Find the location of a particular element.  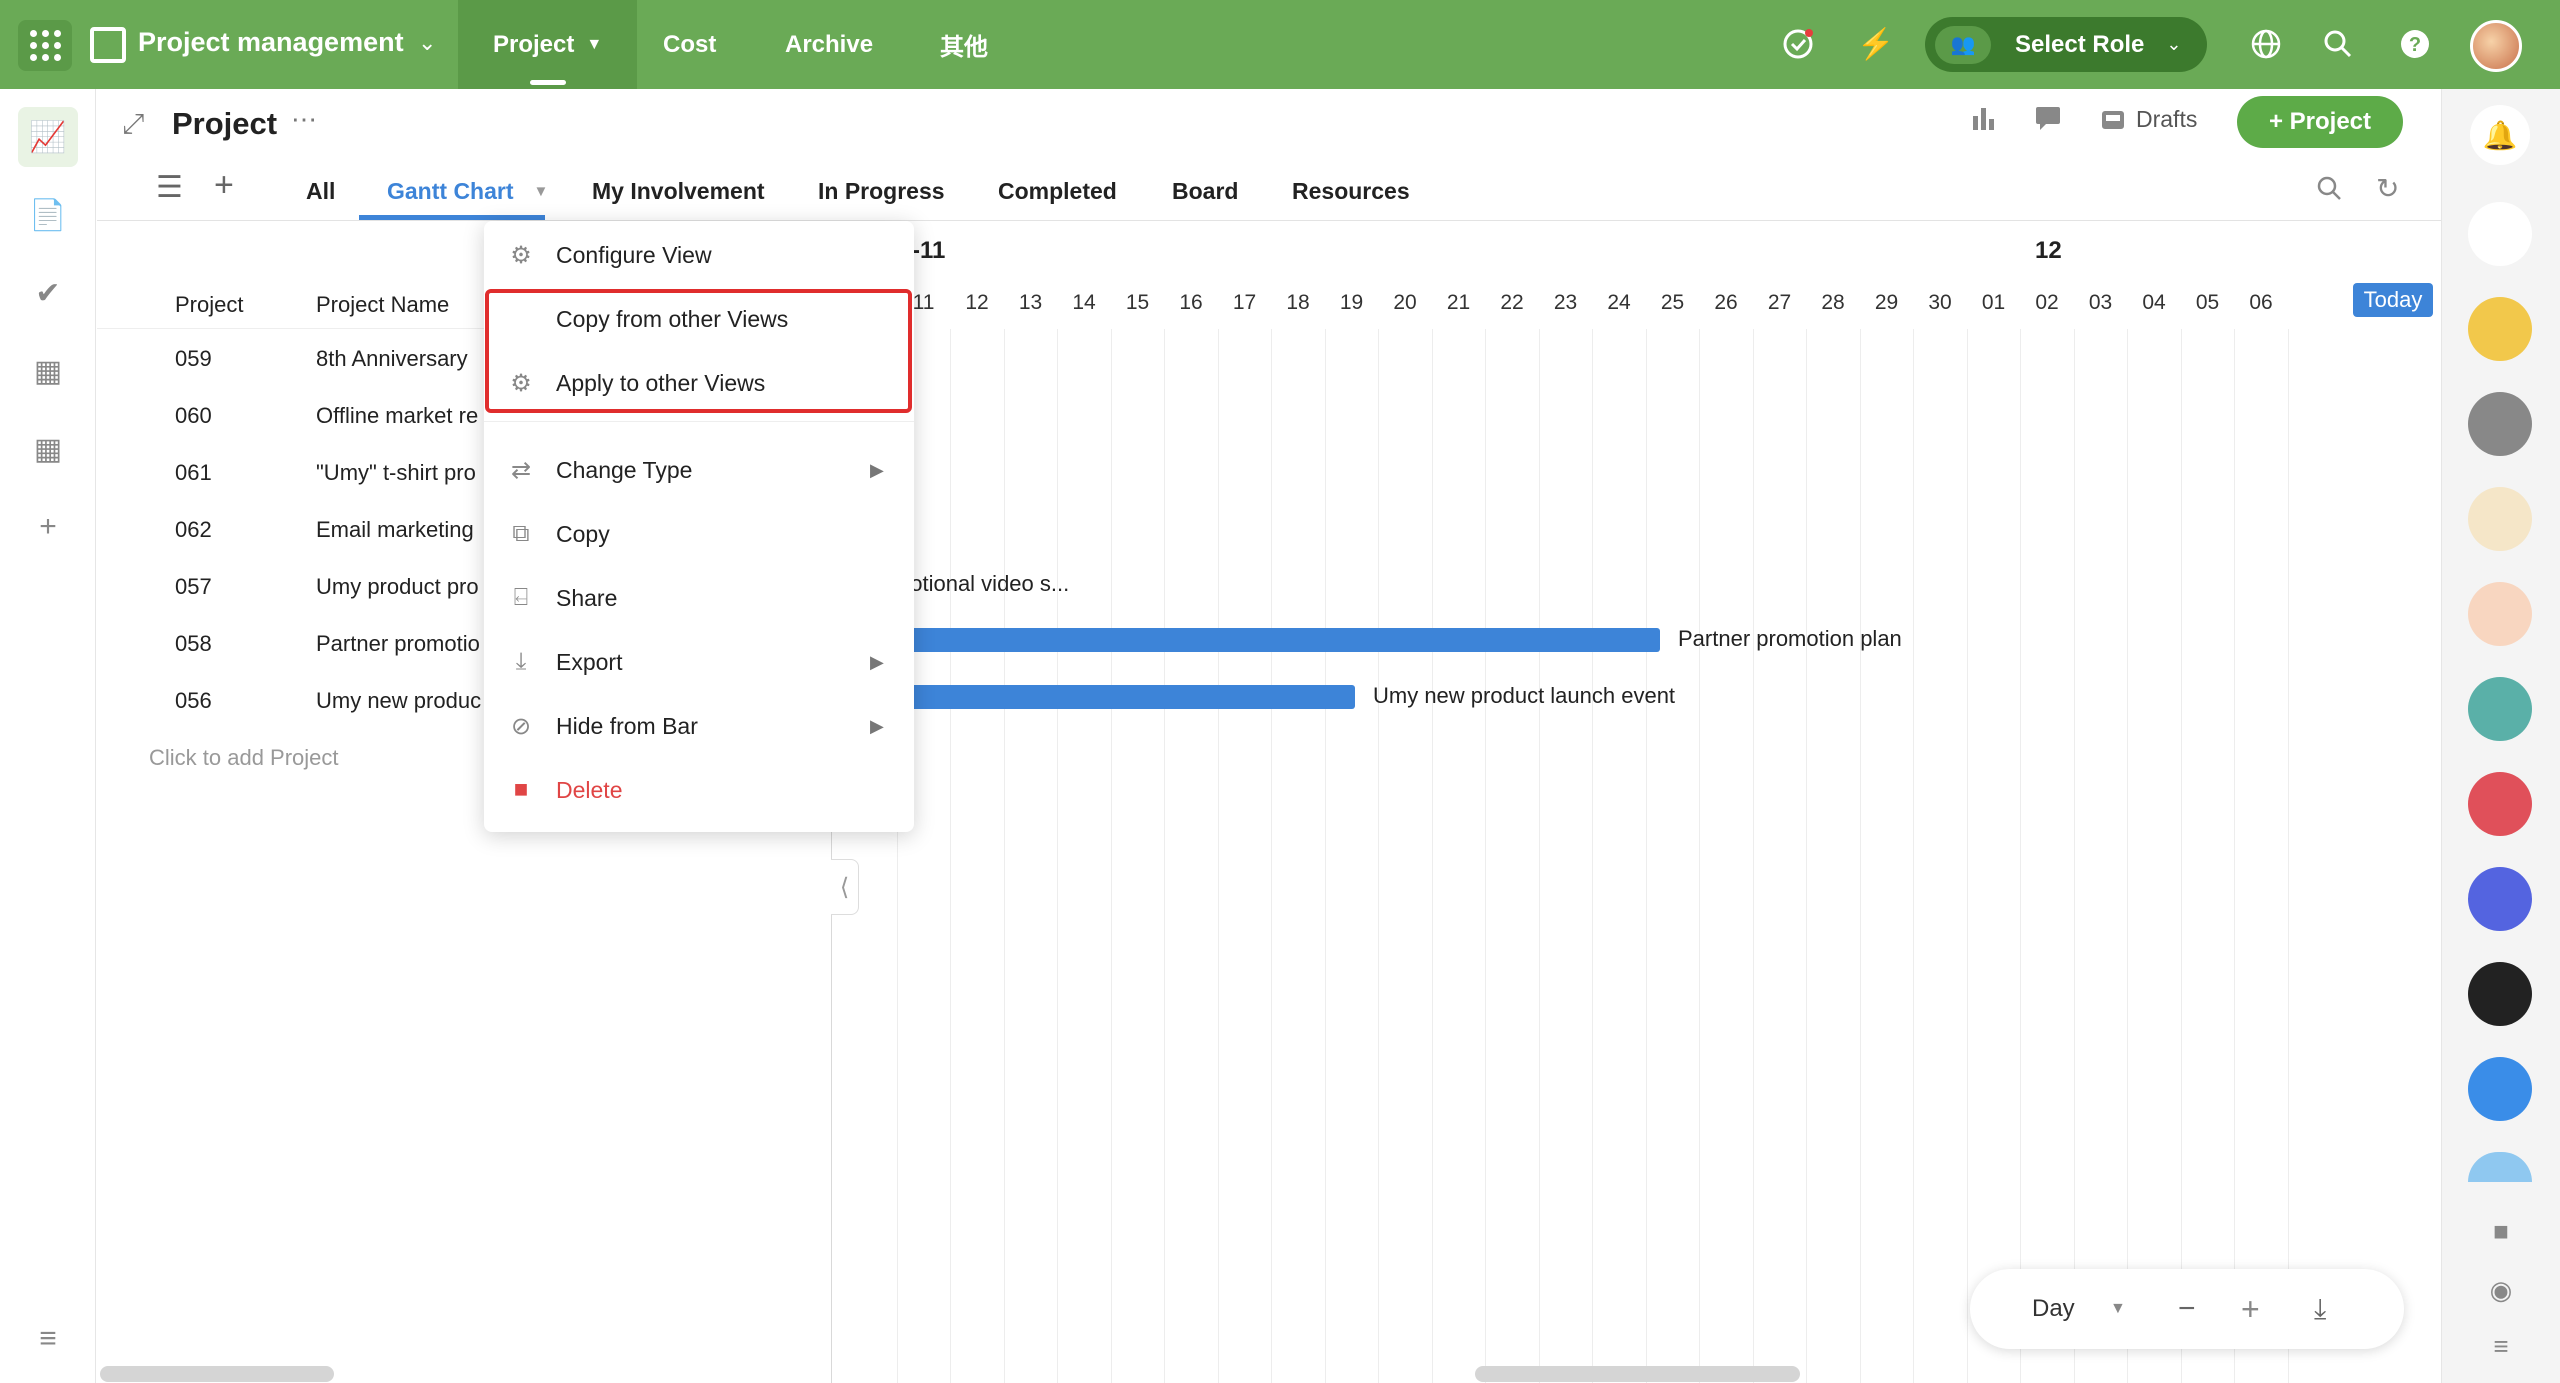

check-circle-icon is located at coordinates (1798, 44).